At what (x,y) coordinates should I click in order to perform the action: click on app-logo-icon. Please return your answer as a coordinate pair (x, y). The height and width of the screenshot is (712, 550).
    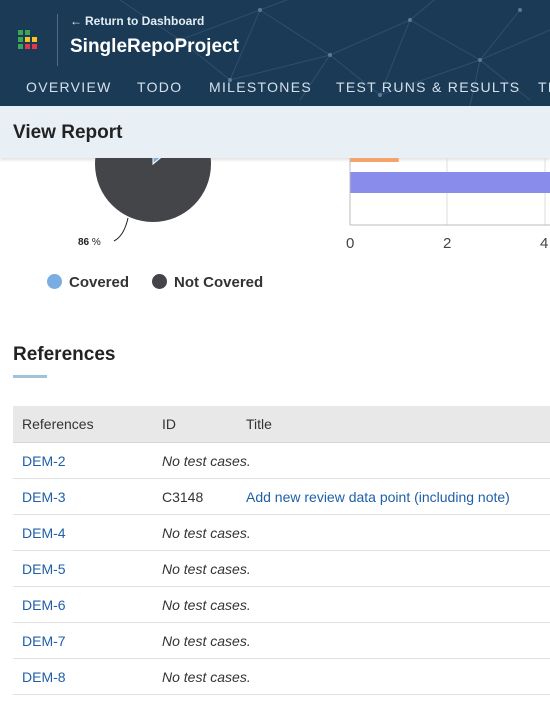
    Looking at the image, I should click on (30, 42).